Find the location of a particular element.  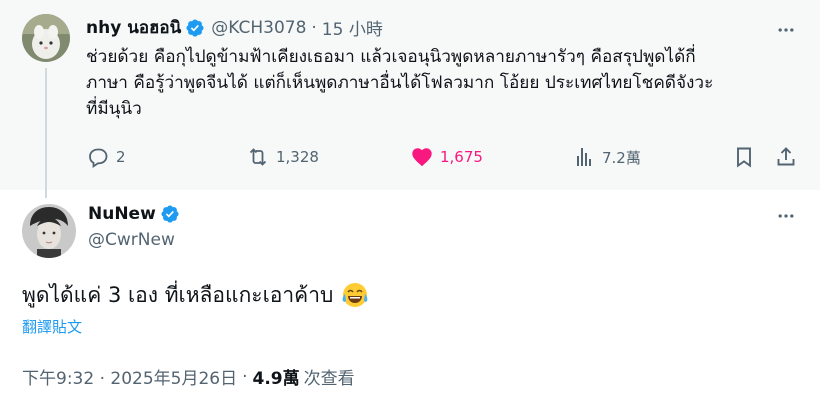

views-button: 7.2萬 is located at coordinates (606, 157).